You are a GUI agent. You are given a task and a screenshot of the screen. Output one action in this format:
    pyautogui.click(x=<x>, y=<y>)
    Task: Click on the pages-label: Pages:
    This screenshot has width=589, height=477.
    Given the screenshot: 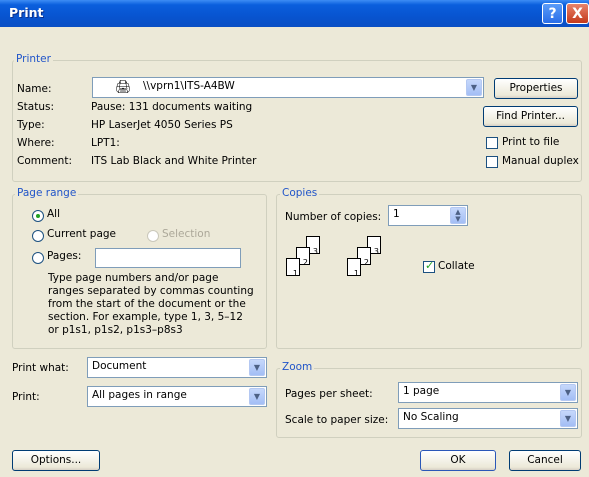 What is the action you would take?
    pyautogui.click(x=64, y=256)
    